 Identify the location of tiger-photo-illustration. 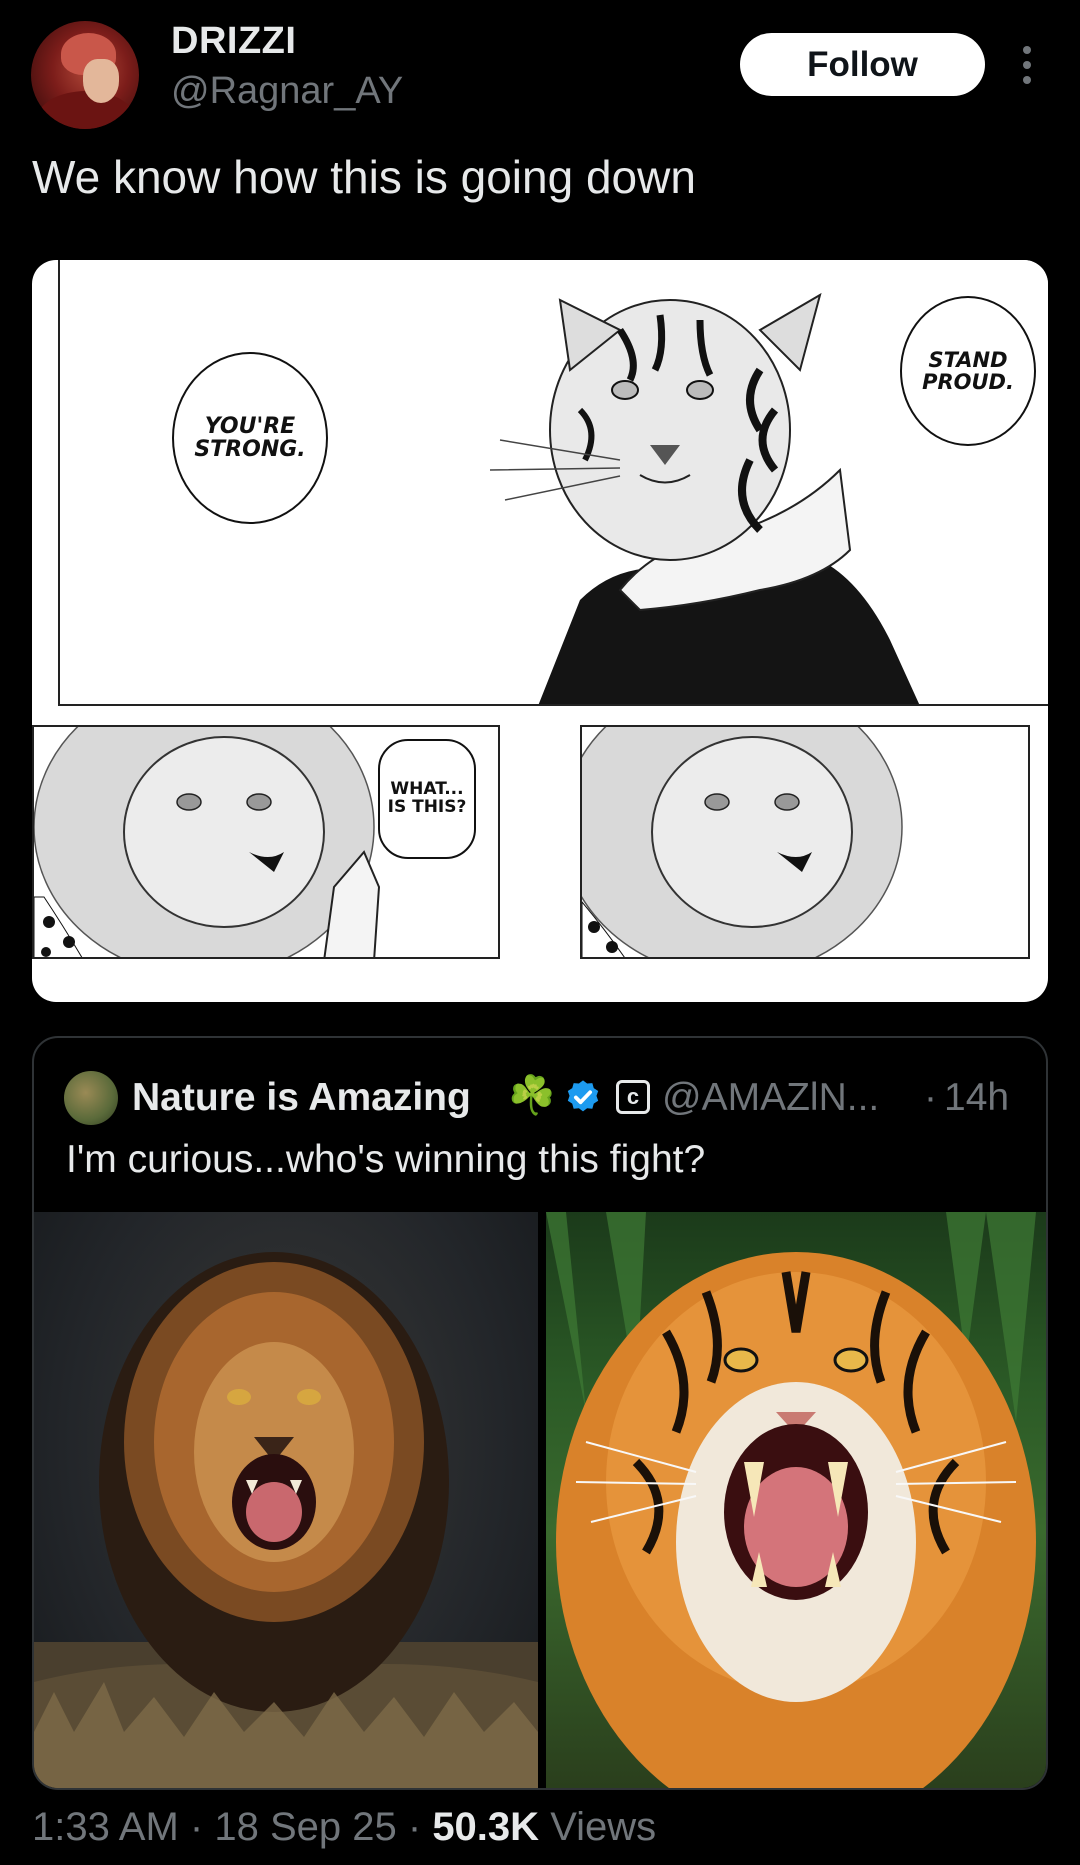
(791, 1500).